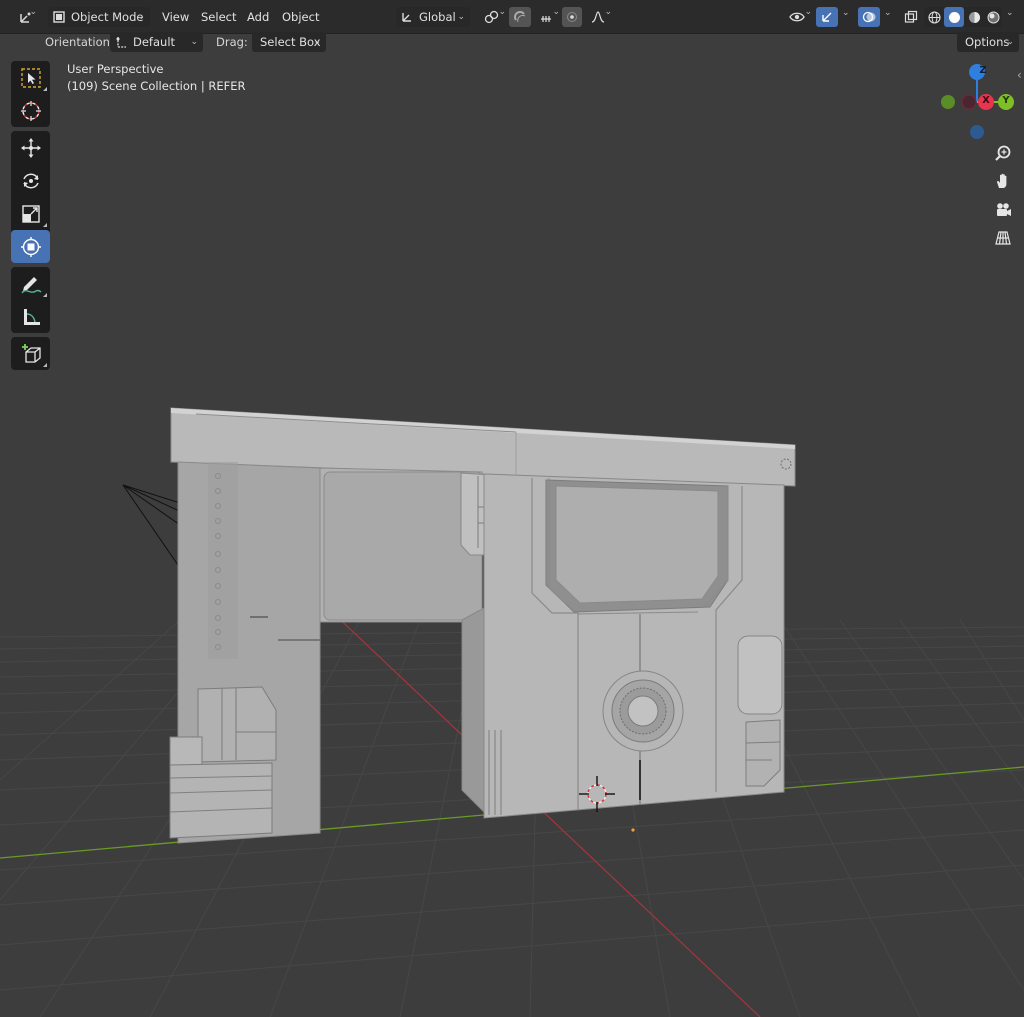 This screenshot has width=1024, height=1017. I want to click on object-visibility-button: ⌄, so click(797, 17).